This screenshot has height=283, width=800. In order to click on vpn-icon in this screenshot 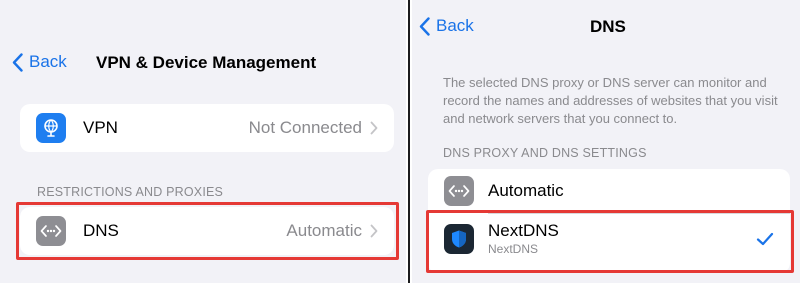, I will do `click(51, 128)`.